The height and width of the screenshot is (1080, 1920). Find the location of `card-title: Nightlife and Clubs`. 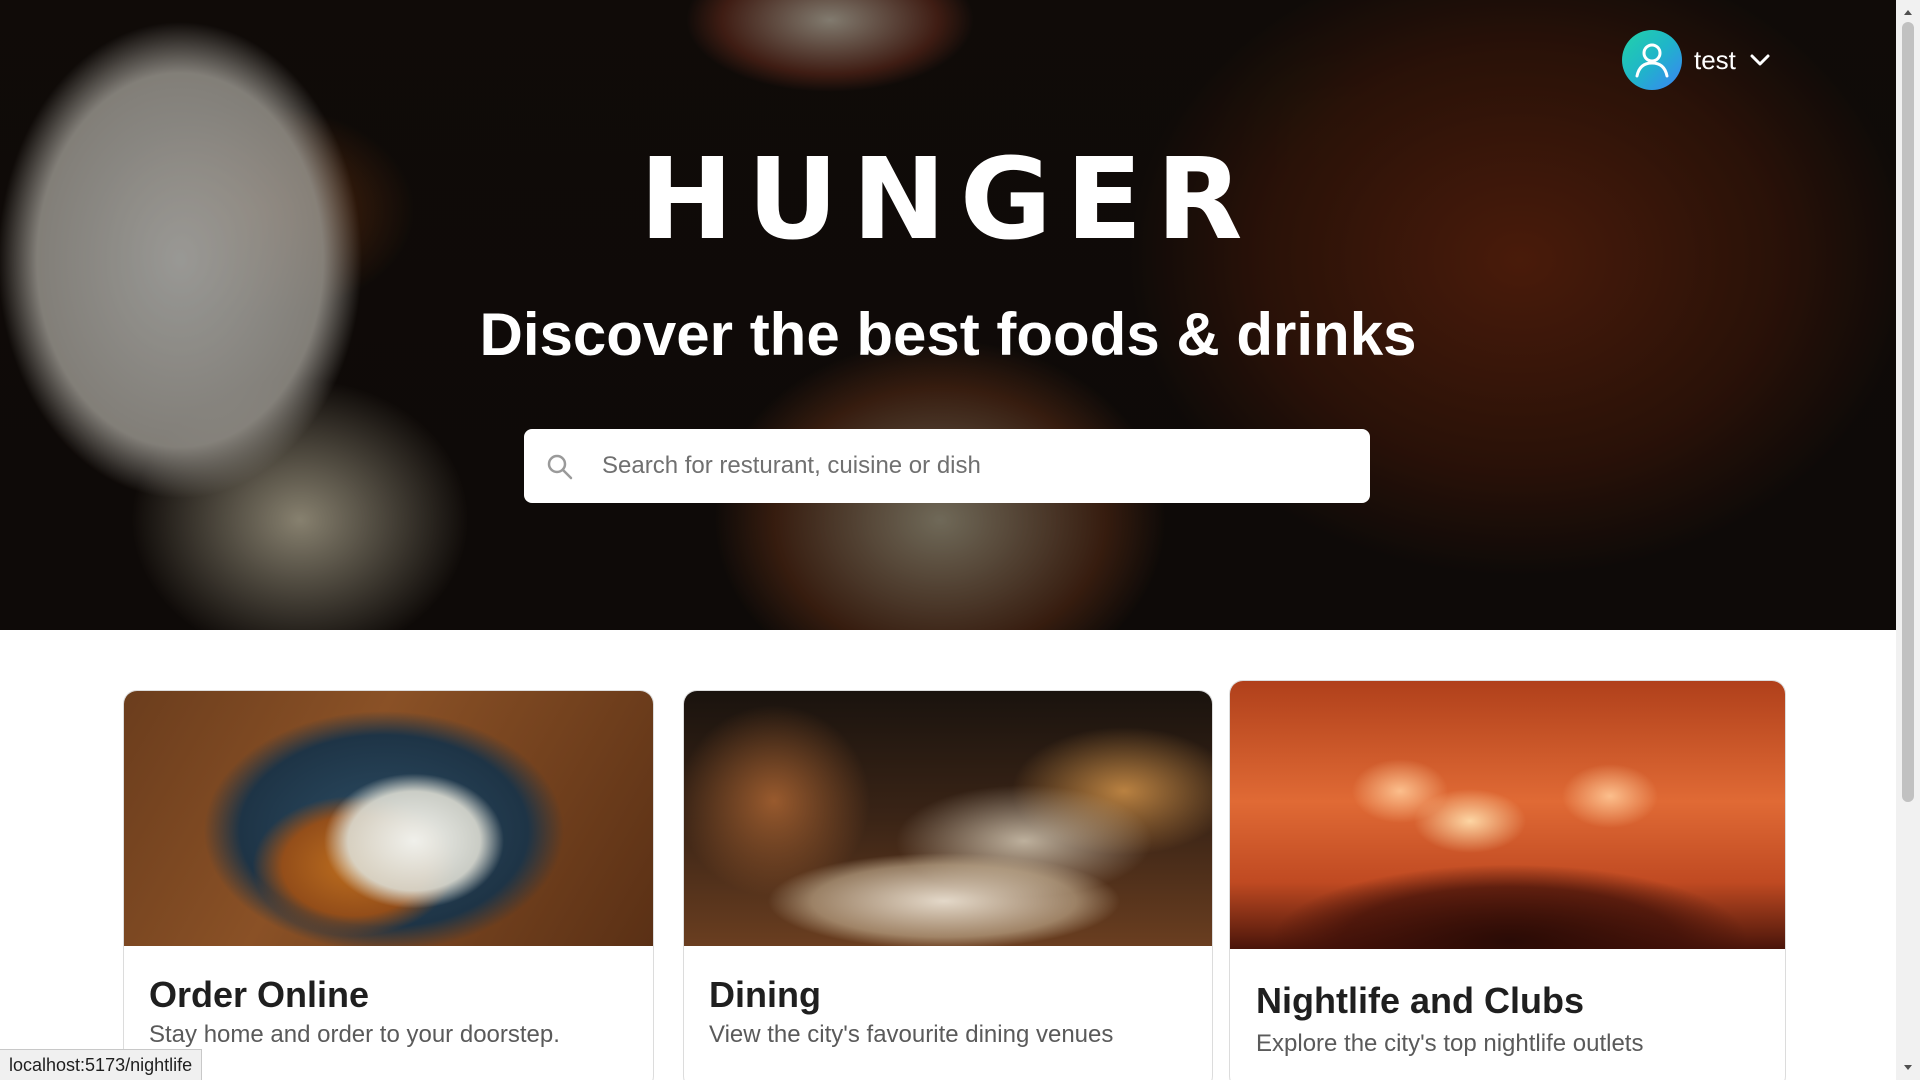

card-title: Nightlife and Clubs is located at coordinates (1420, 1000).